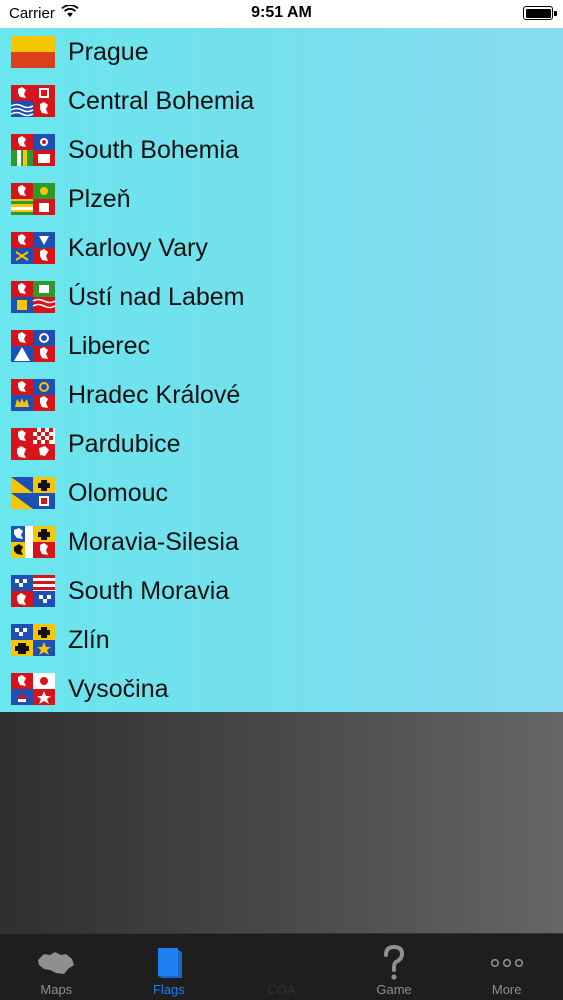  I want to click on tab-game: Game, so click(394, 967).